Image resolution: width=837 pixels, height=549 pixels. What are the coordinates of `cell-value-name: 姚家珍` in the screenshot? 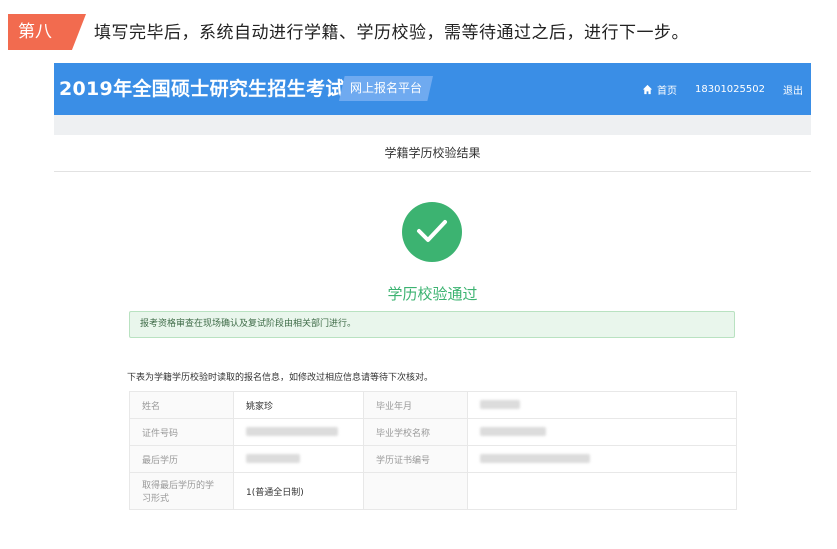 It's located at (298, 405).